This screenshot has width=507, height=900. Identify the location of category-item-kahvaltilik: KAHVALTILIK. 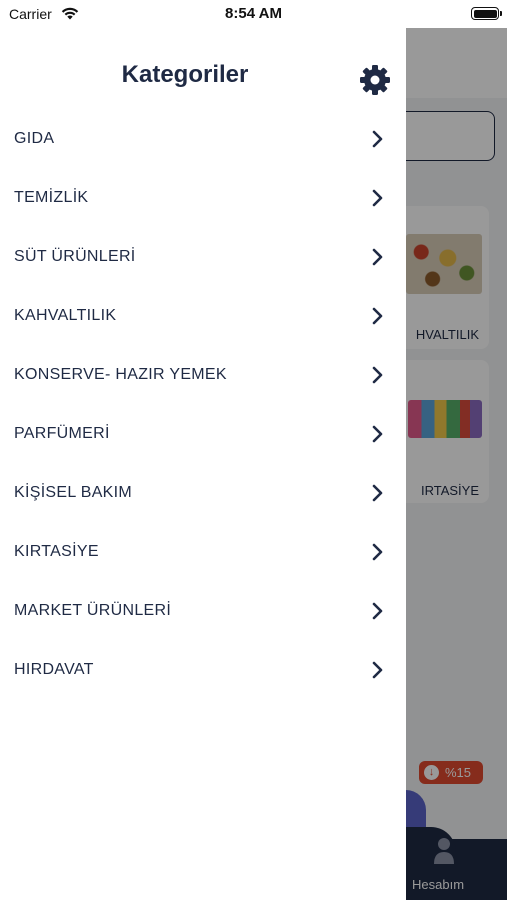
(203, 316).